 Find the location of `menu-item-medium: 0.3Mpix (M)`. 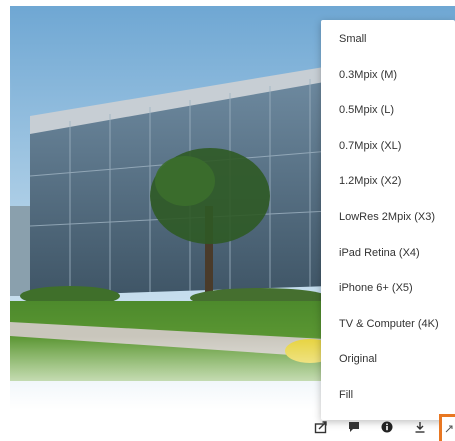

menu-item-medium: 0.3Mpix (M) is located at coordinates (388, 76).